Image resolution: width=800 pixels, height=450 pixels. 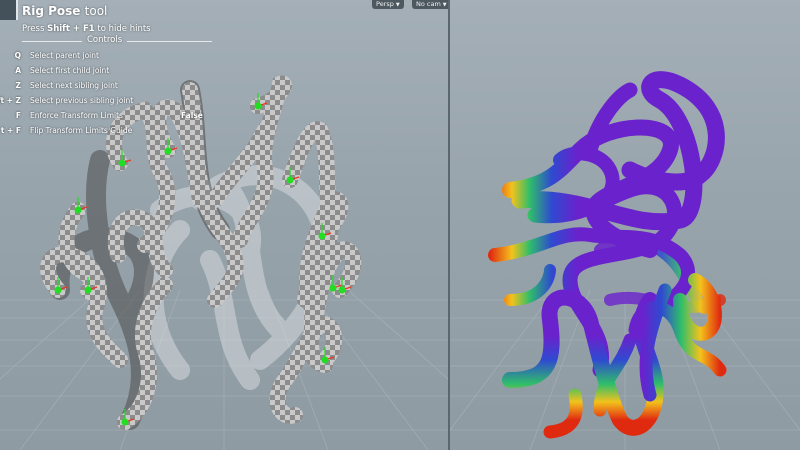 I want to click on control-key: F, so click(x=18, y=115).